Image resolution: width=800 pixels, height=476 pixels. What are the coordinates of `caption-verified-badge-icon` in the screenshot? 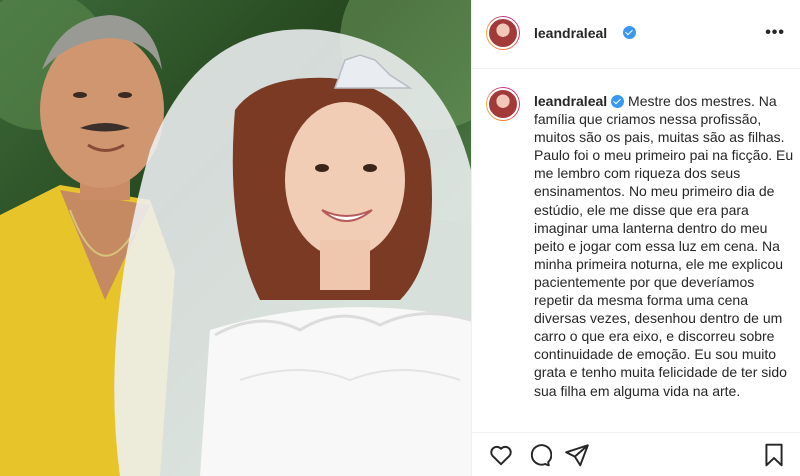 It's located at (618, 101).